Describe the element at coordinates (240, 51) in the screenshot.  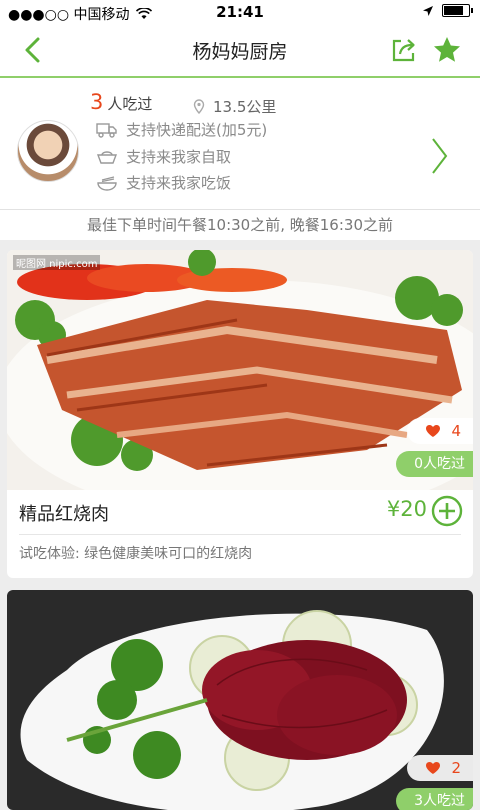
I see `navigation-bar: 杨妈妈厨房` at that location.